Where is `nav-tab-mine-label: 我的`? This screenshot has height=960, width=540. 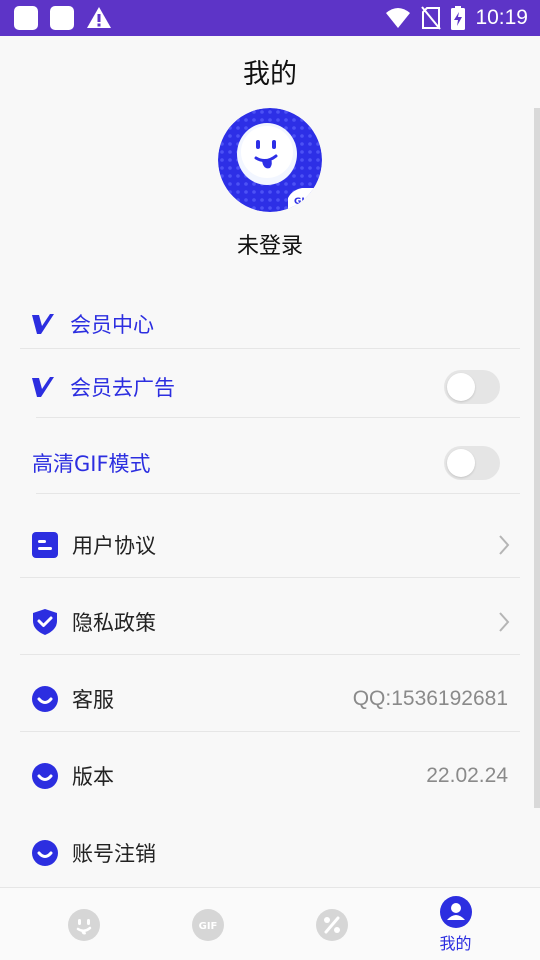 nav-tab-mine-label: 我的 is located at coordinates (455, 943).